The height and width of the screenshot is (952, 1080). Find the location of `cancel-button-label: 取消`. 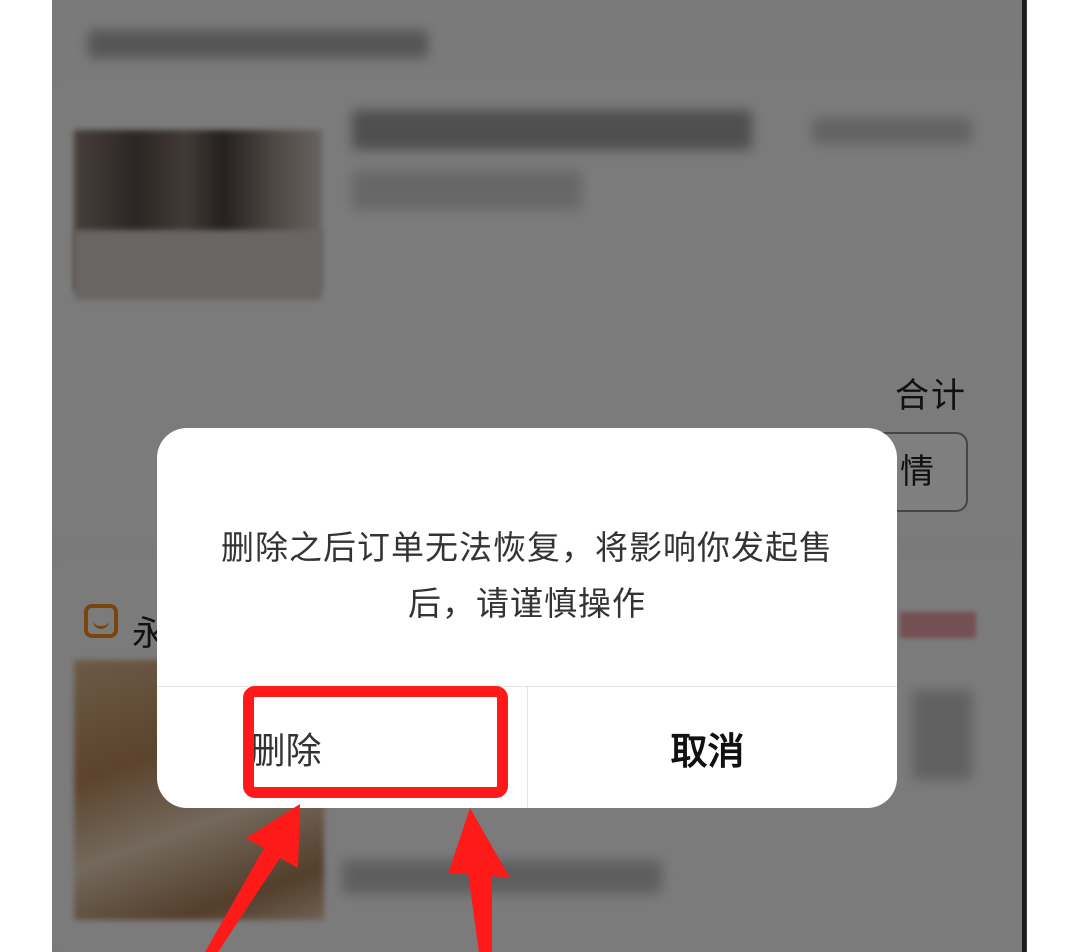

cancel-button-label: 取消 is located at coordinates (707, 751).